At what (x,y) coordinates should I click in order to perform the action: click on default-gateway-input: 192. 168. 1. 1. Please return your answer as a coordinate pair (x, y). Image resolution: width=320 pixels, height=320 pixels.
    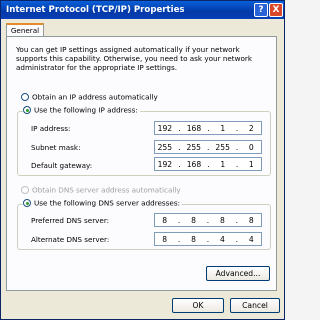
    Looking at the image, I should click on (208, 164).